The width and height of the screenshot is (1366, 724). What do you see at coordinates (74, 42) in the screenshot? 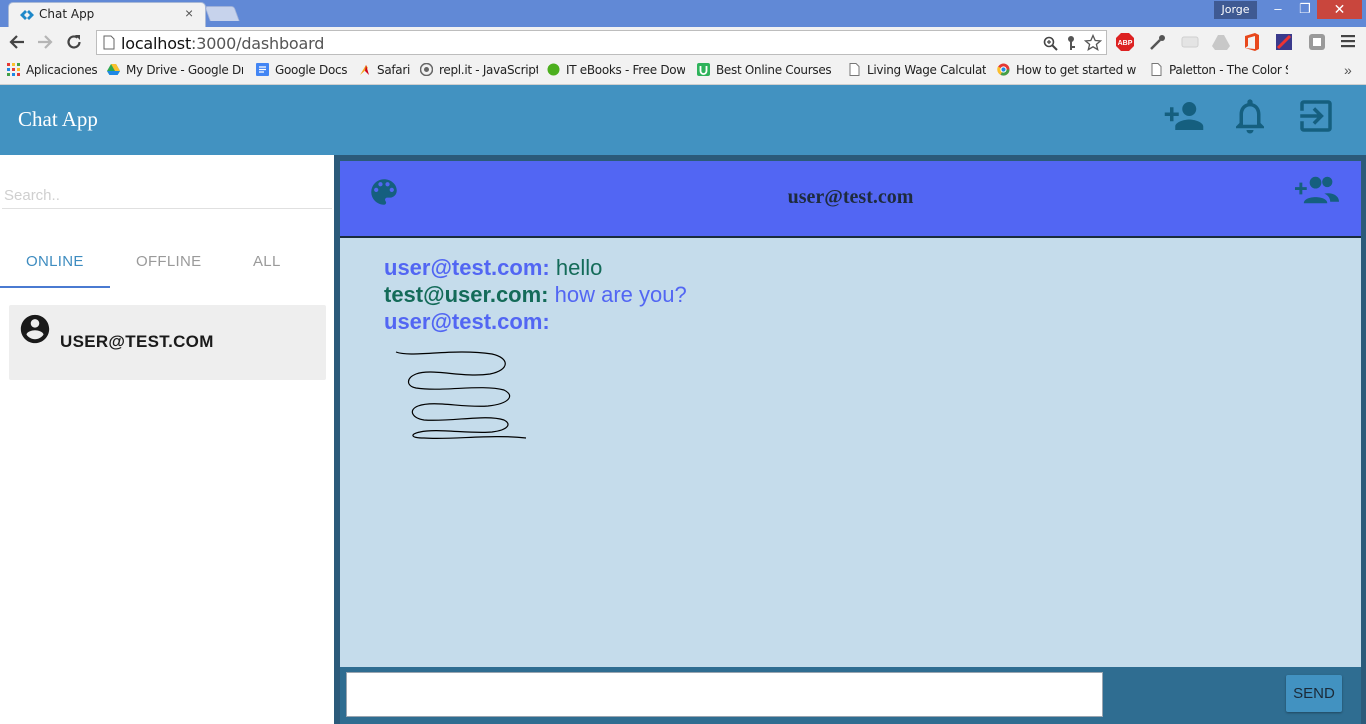
I see `reload-icon` at bounding box center [74, 42].